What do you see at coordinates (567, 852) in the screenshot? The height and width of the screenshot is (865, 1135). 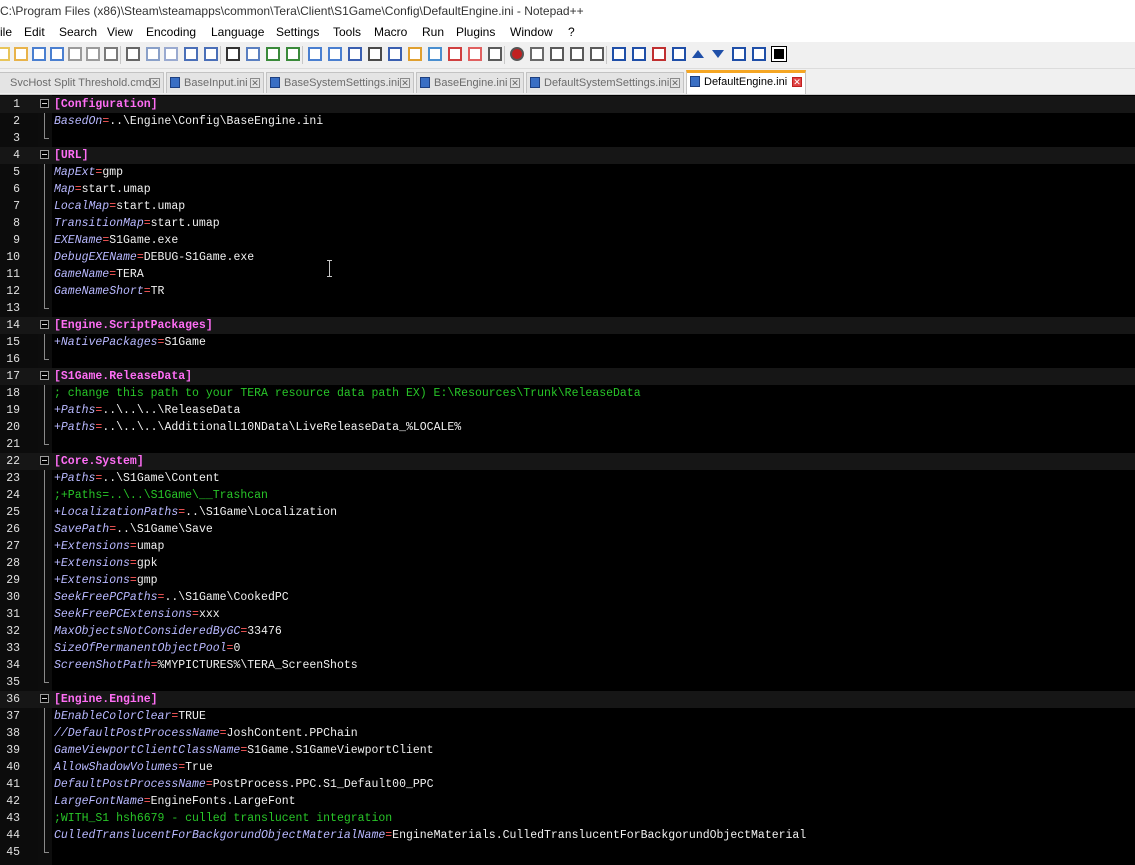 I see `code-line: 45` at bounding box center [567, 852].